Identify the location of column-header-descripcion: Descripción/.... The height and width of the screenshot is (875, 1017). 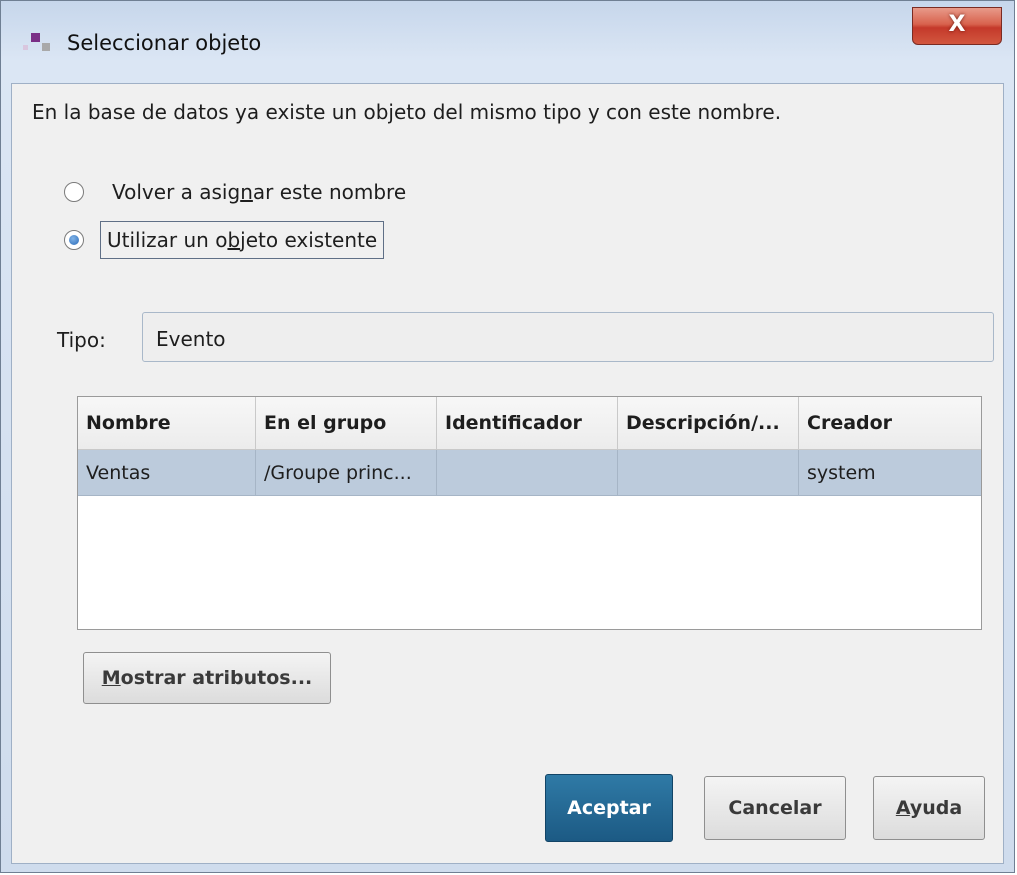
(708, 423).